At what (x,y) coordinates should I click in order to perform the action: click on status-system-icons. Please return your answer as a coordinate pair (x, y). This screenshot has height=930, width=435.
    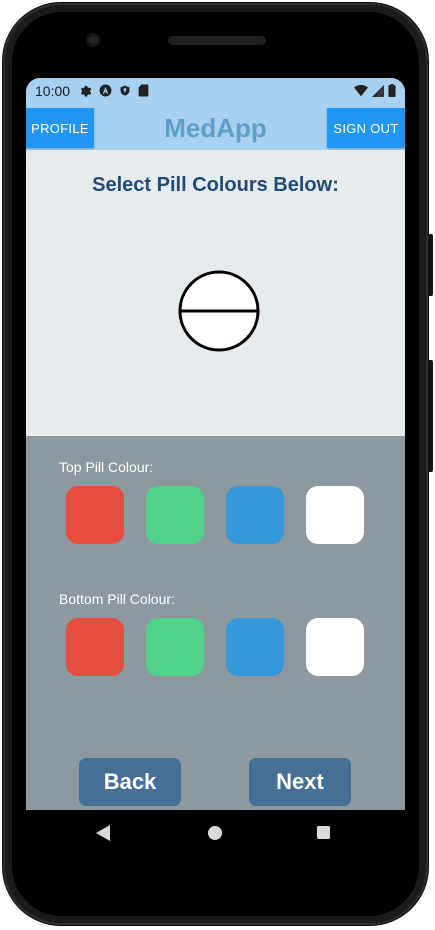
    Looking at the image, I should click on (375, 90).